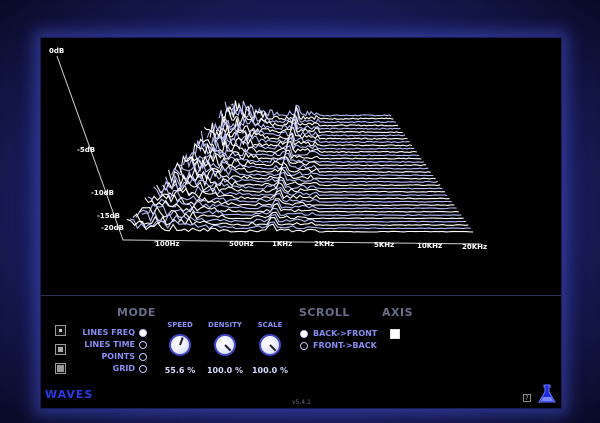 This screenshot has height=423, width=600. I want to click on density-value: 100.0 %, so click(225, 370).